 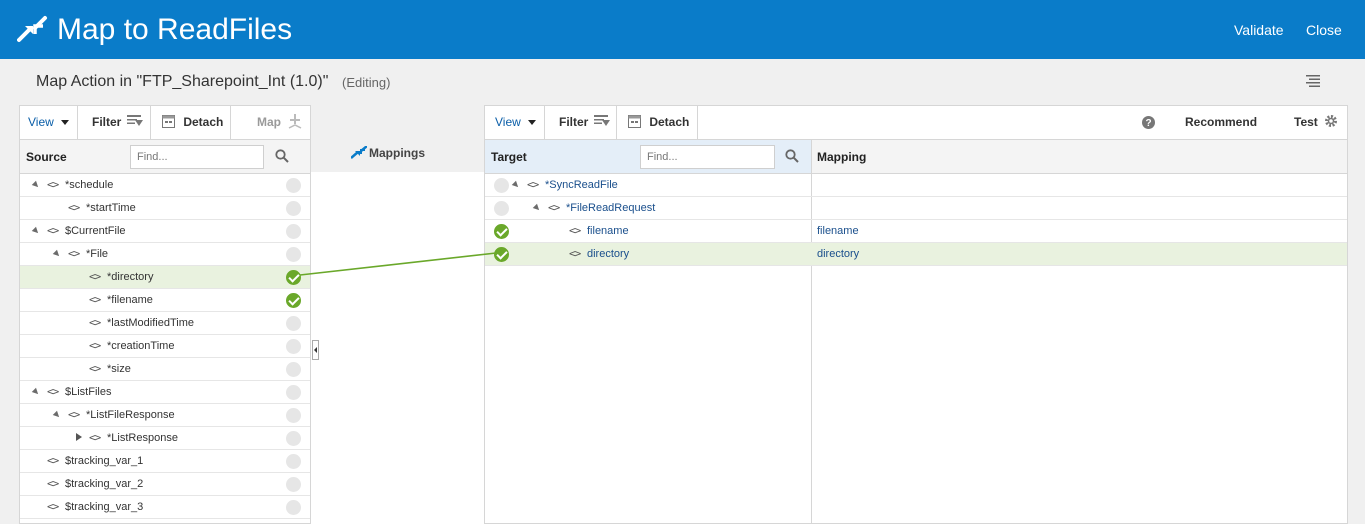 What do you see at coordinates (165, 484) in the screenshot?
I see `tree-row: <> $tracking_var_2` at bounding box center [165, 484].